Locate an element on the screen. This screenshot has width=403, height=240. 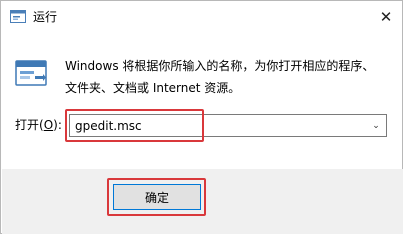
chevron-down-icon: ⌄ is located at coordinates (376, 125).